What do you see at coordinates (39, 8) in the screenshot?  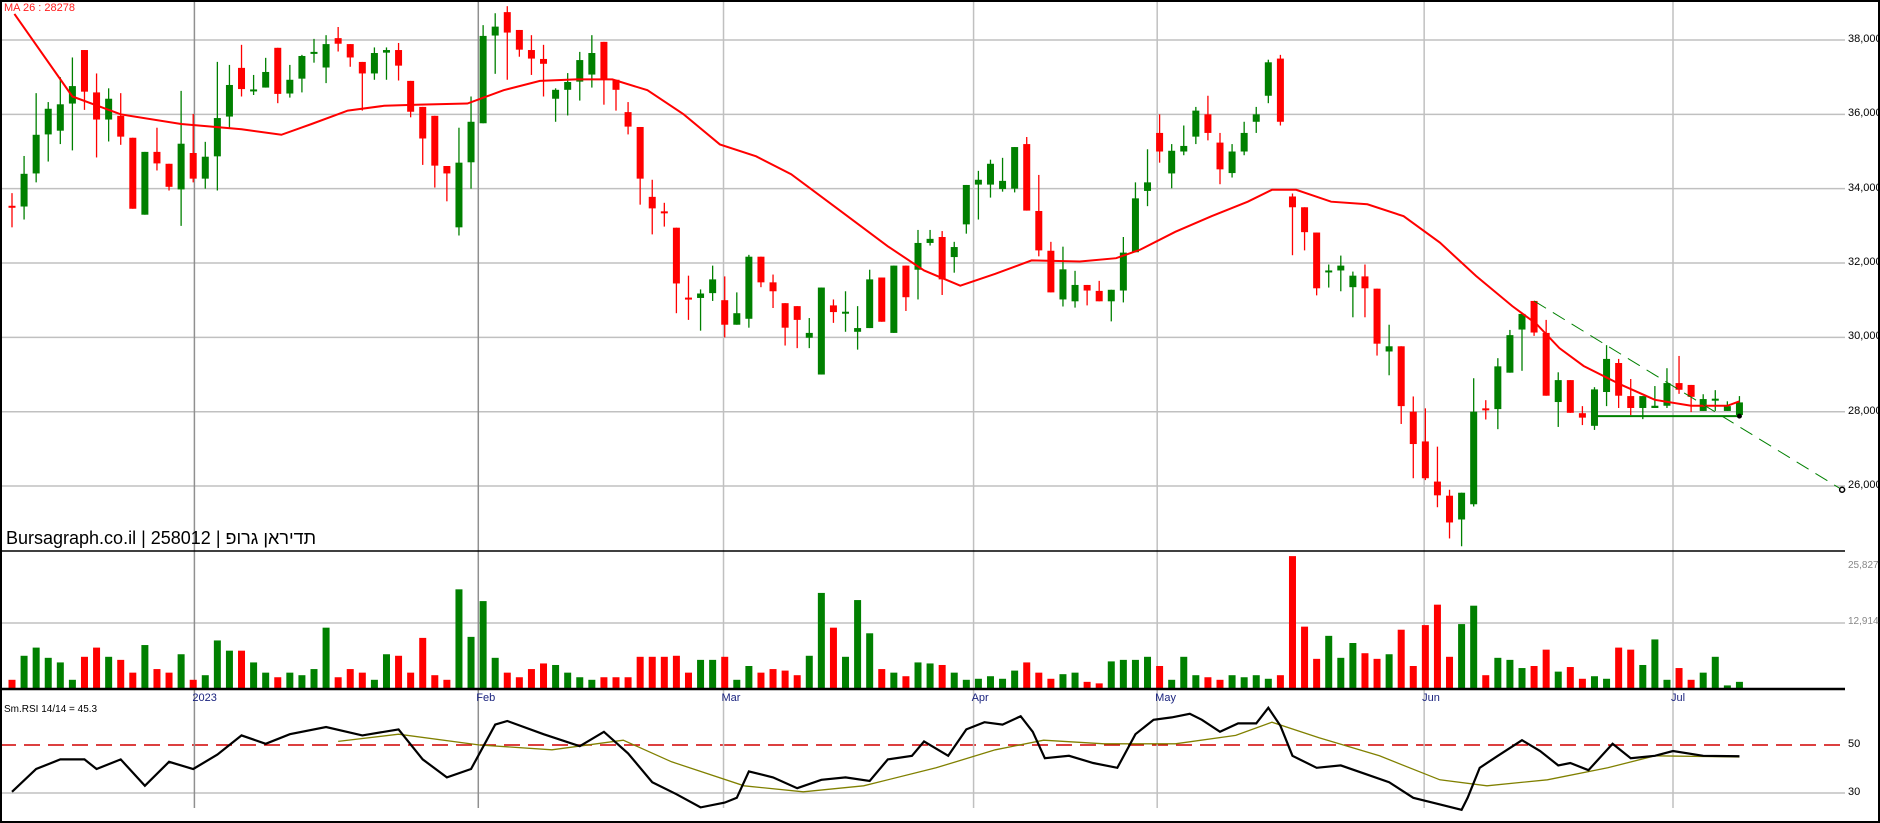 I see `ma-label: MA 26 : 28278` at bounding box center [39, 8].